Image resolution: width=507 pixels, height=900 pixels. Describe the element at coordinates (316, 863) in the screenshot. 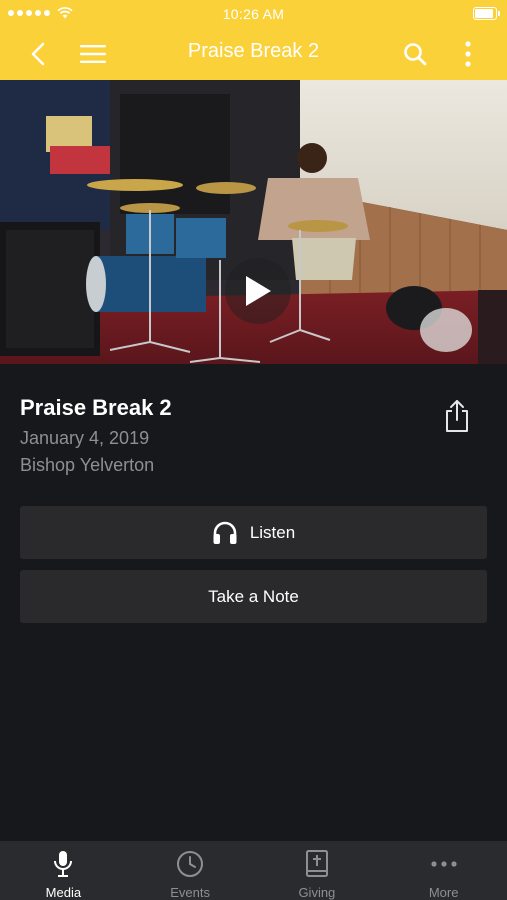

I see `bible-icon` at that location.